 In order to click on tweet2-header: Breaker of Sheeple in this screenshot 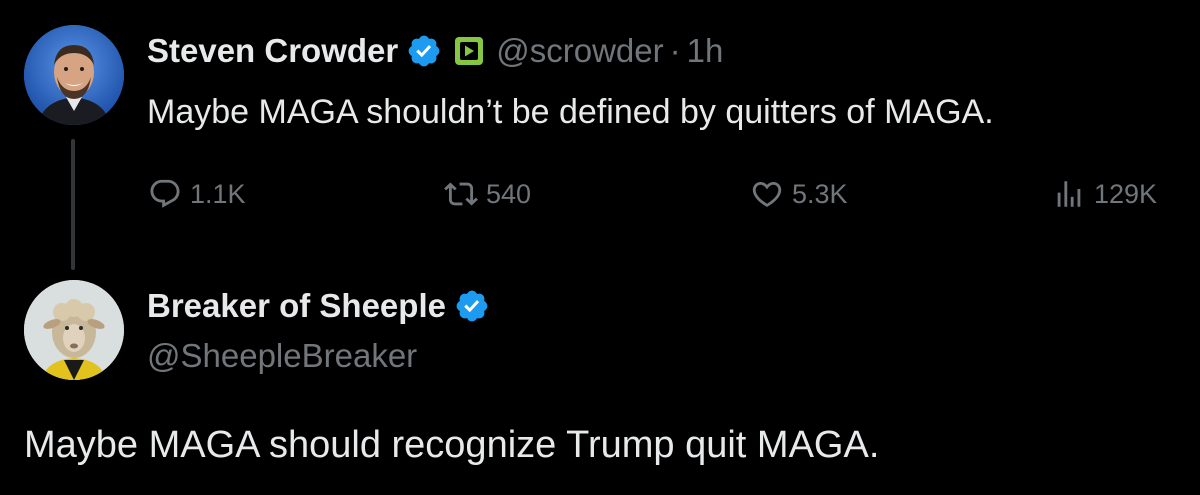, I will do `click(318, 306)`.